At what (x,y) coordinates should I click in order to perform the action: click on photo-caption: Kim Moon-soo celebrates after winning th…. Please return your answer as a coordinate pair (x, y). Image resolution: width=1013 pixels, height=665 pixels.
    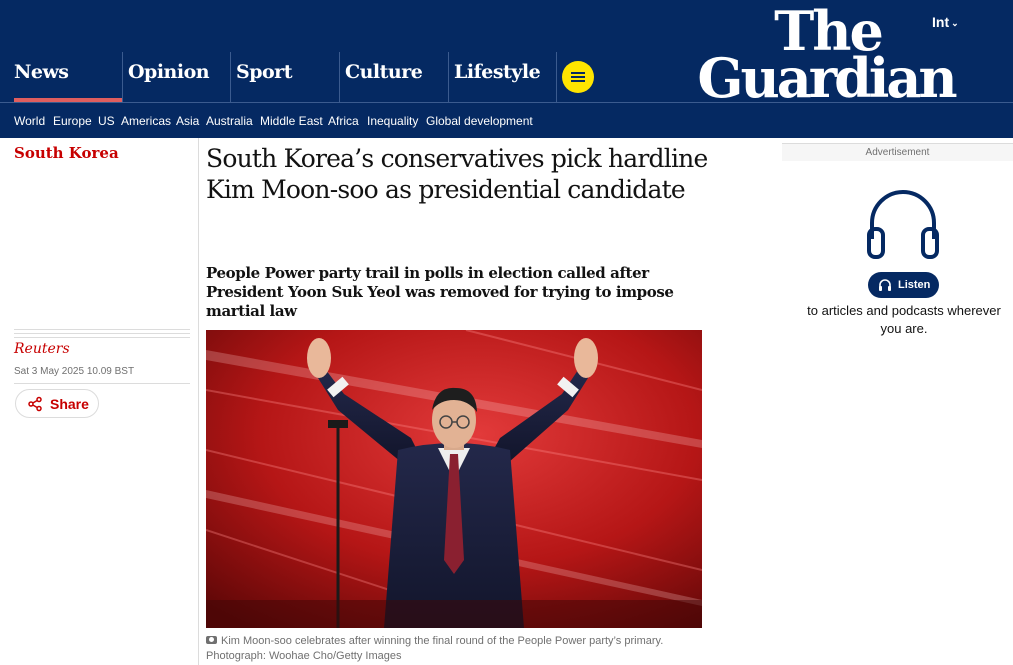
    Looking at the image, I should click on (461, 649).